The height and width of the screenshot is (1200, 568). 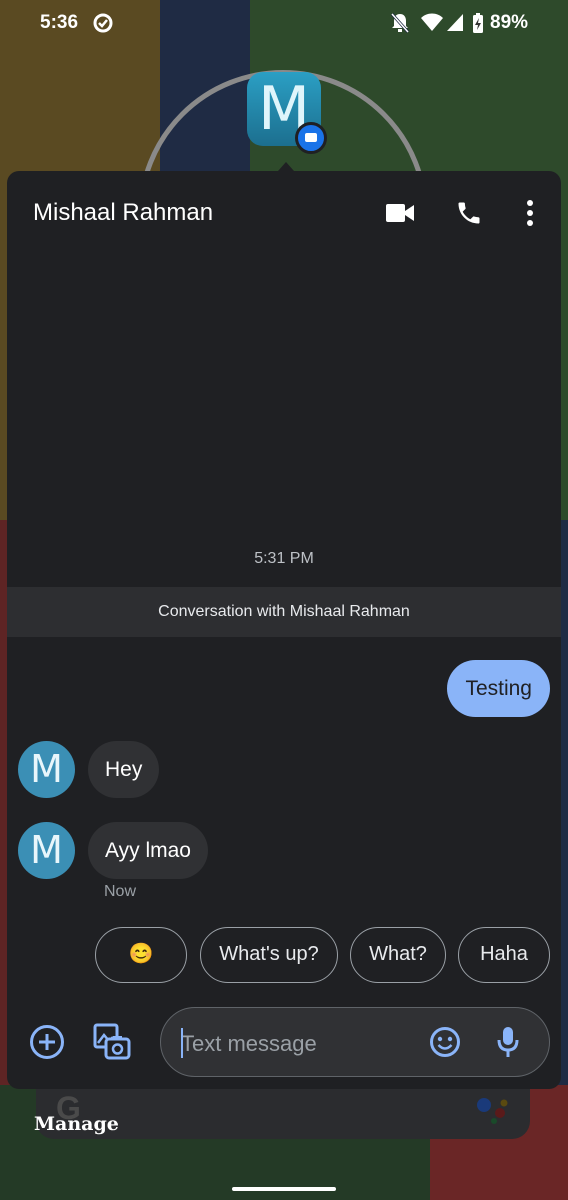 What do you see at coordinates (76, 1124) in the screenshot?
I see `manage-bubble-button: Manage` at bounding box center [76, 1124].